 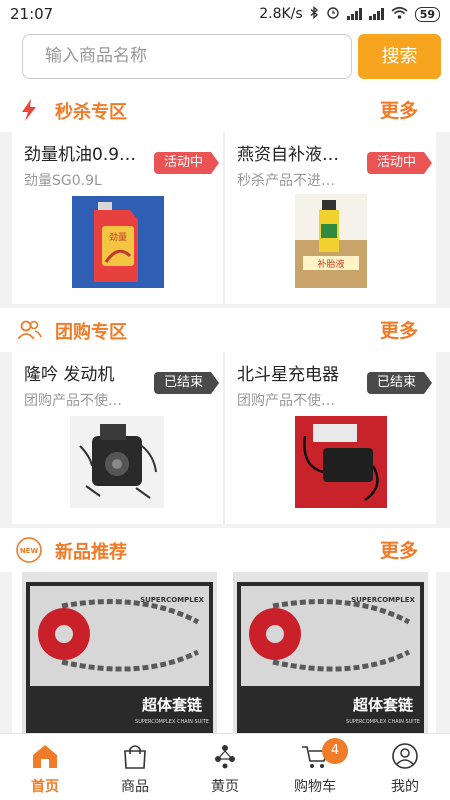 I want to click on tab-profile: 我的, so click(x=405, y=767).